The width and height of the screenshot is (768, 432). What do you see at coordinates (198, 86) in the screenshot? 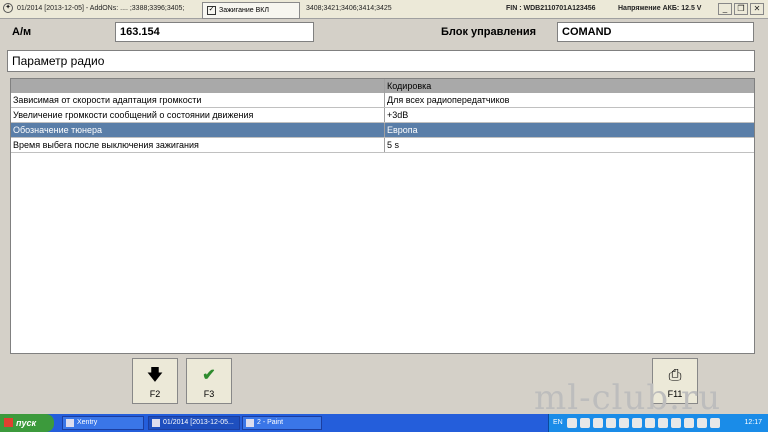
I see `column-header-parameter` at bounding box center [198, 86].